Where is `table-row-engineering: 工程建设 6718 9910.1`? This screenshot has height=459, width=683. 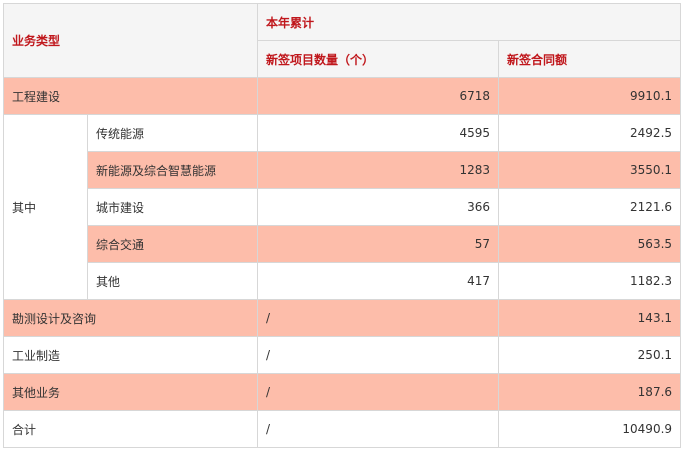
table-row-engineering: 工程建设 6718 9910.1 is located at coordinates (342, 96).